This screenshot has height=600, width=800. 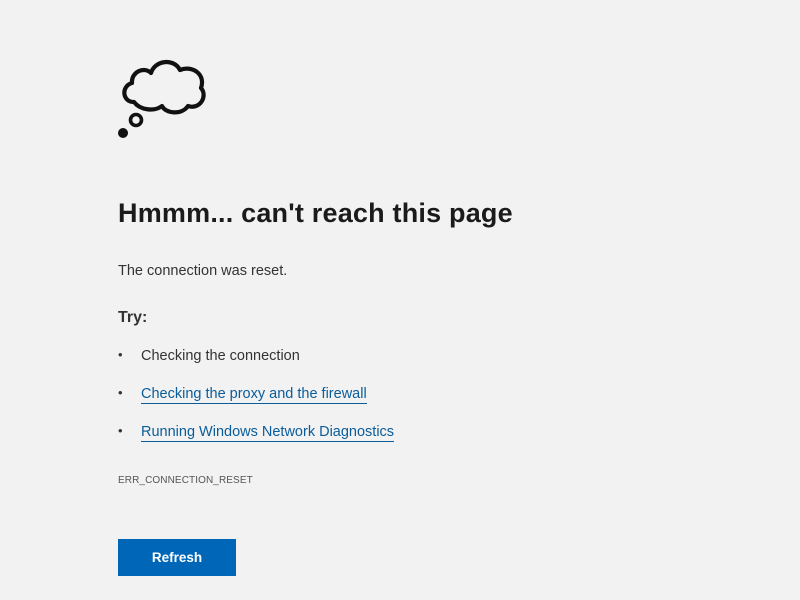 I want to click on page-title: Hmmm... can't reach this page, so click(x=315, y=213).